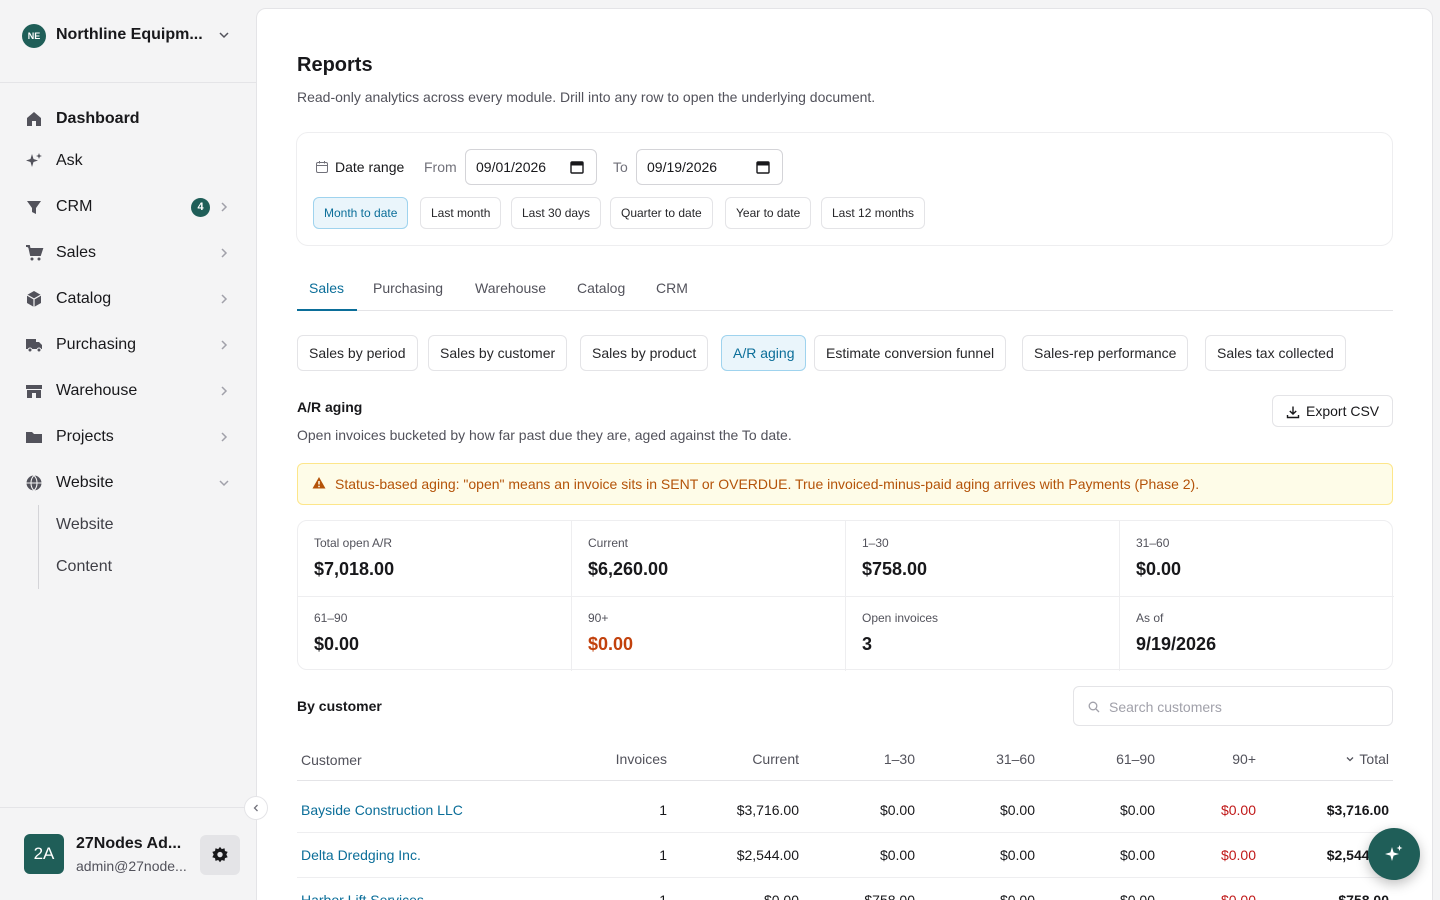 The width and height of the screenshot is (1440, 900). Describe the element at coordinates (768, 213) in the screenshot. I see `preset-year-to-date: Year to date` at that location.